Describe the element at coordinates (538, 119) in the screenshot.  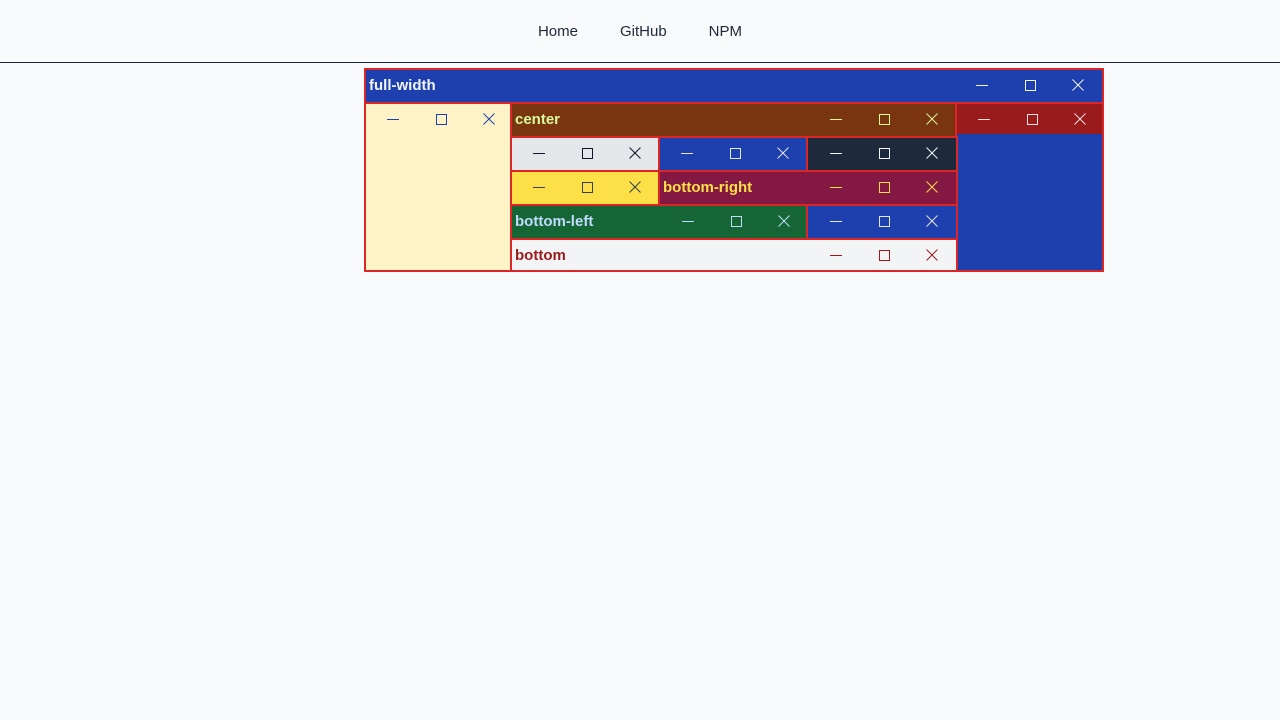
I see `pane-title: center` at that location.